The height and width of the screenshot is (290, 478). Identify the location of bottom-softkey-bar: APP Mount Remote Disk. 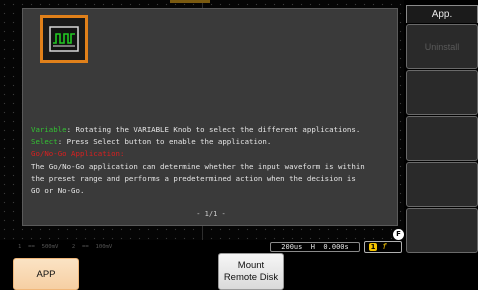
(239, 271).